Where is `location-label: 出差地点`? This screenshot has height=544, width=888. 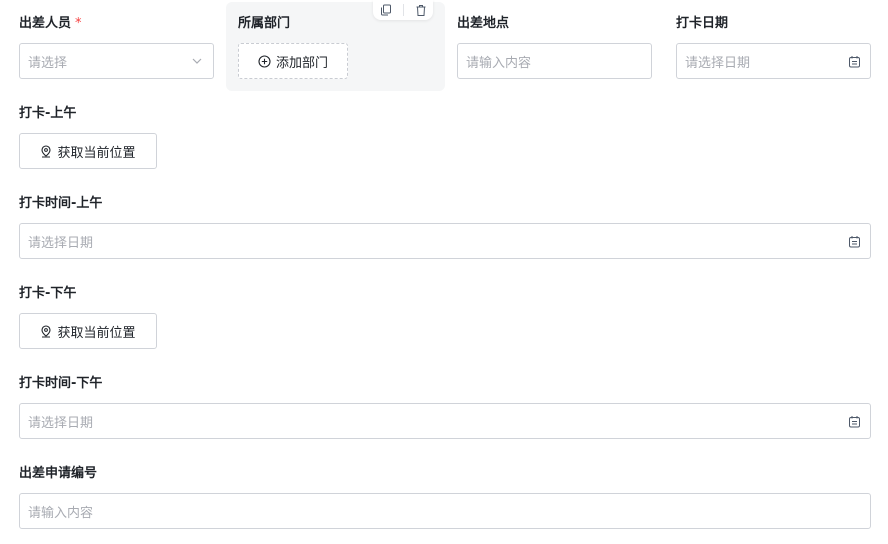
location-label: 出差地点 is located at coordinates (483, 23).